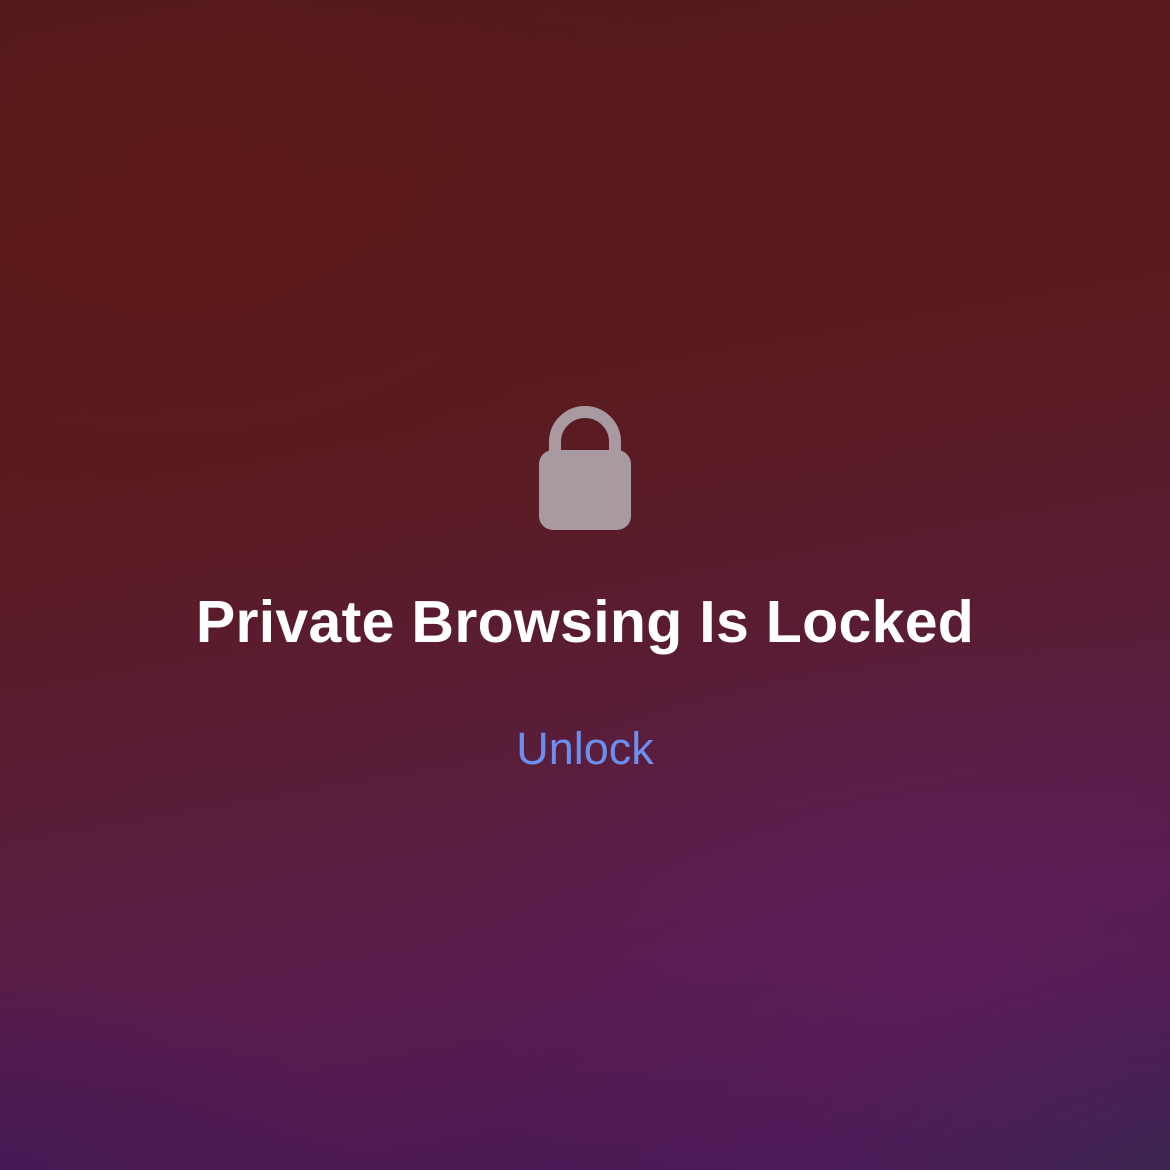  Describe the element at coordinates (585, 749) in the screenshot. I see `unlock-button: Unlock` at that location.